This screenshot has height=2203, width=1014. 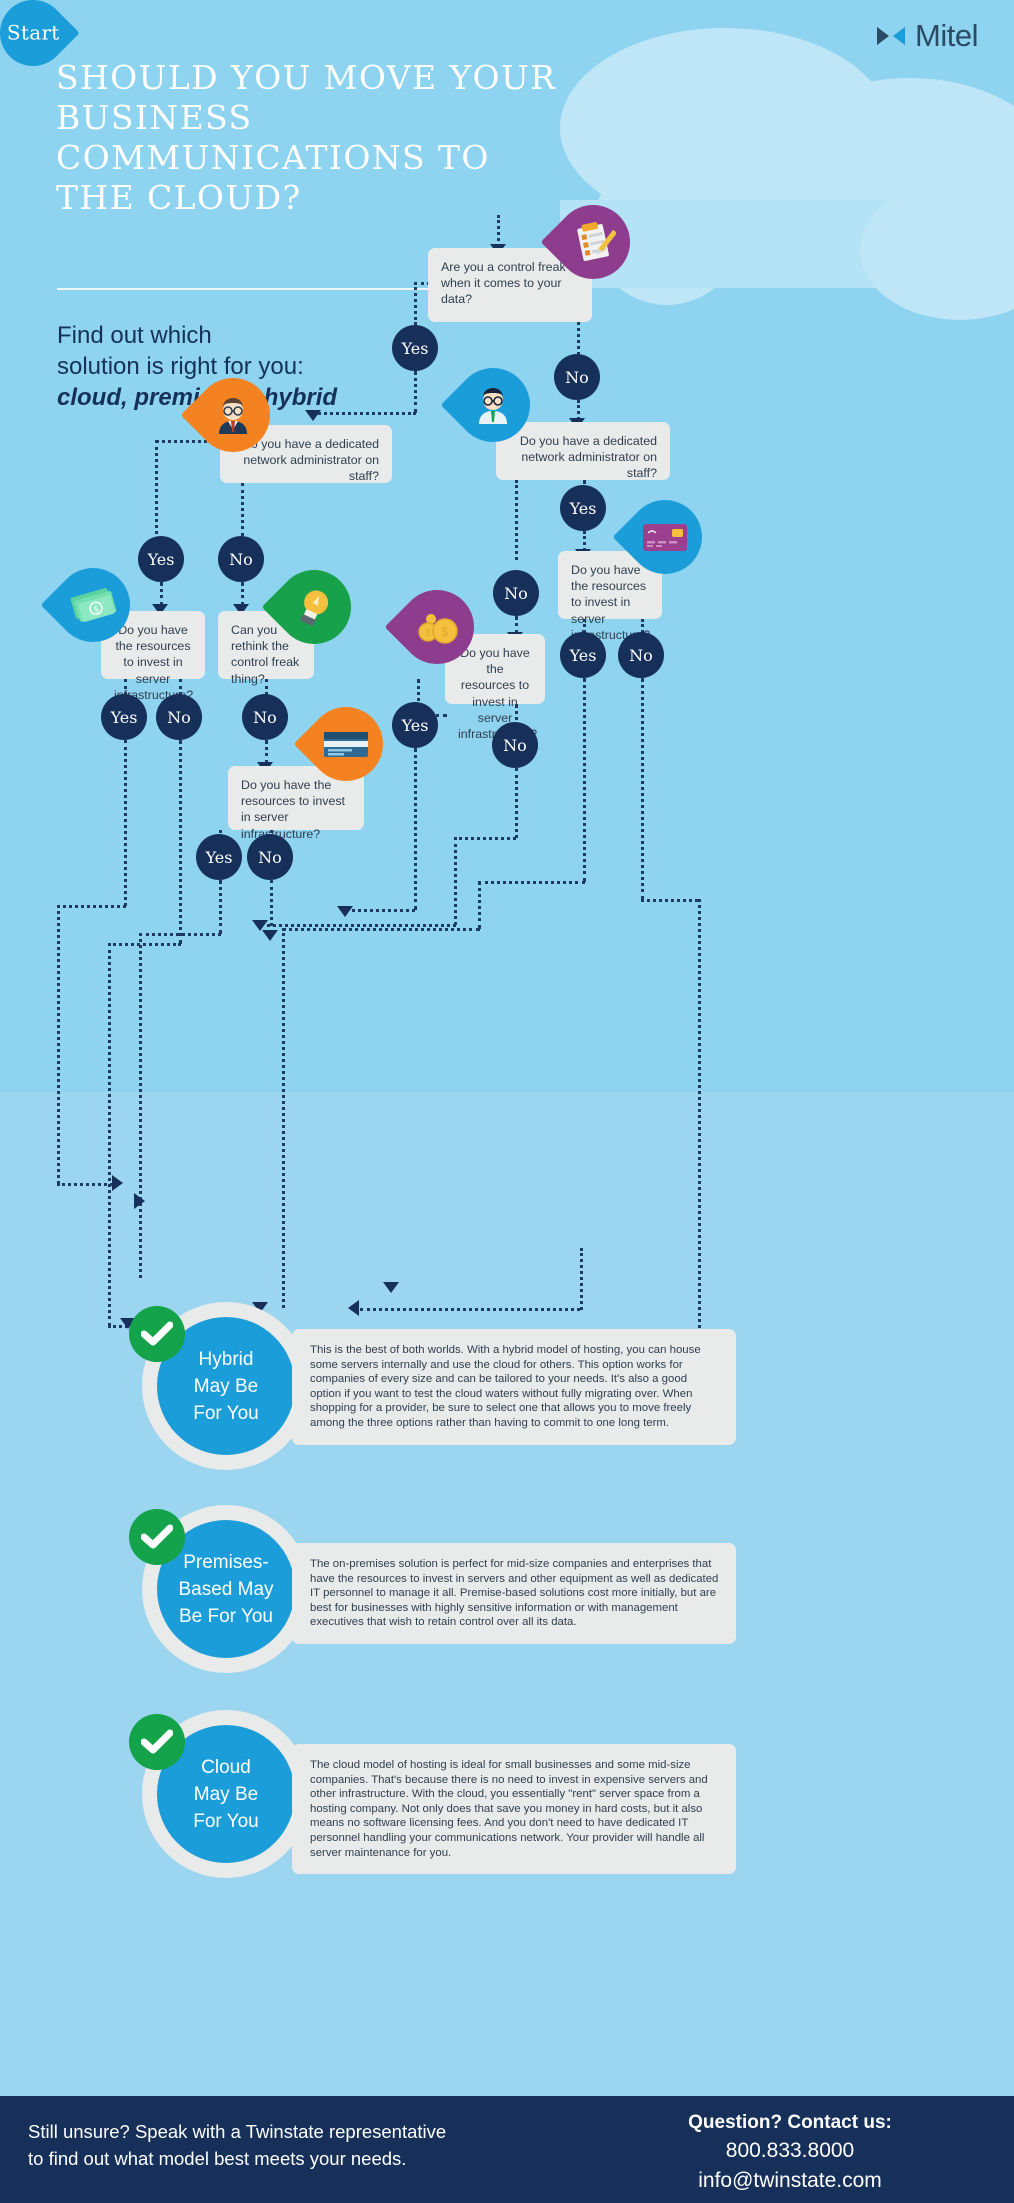 I want to click on answer-badge-yes-q8: Yes, so click(x=219, y=857).